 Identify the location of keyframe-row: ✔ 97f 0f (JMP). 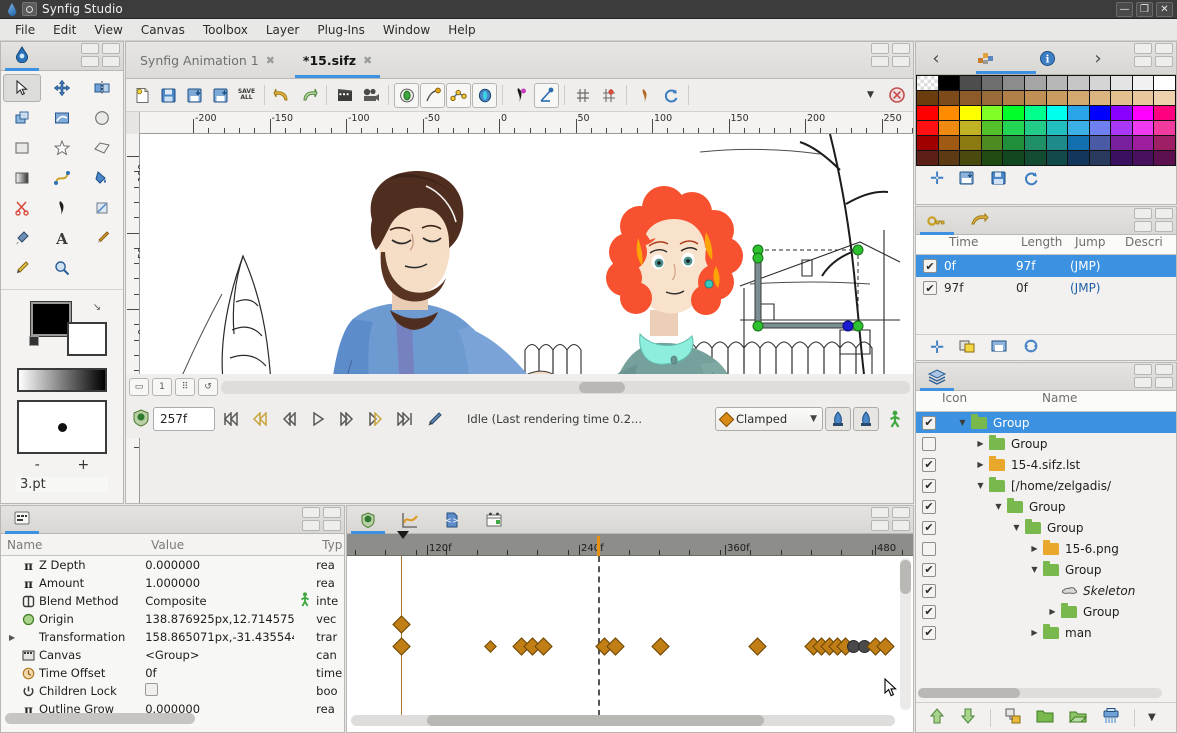
(1046, 288).